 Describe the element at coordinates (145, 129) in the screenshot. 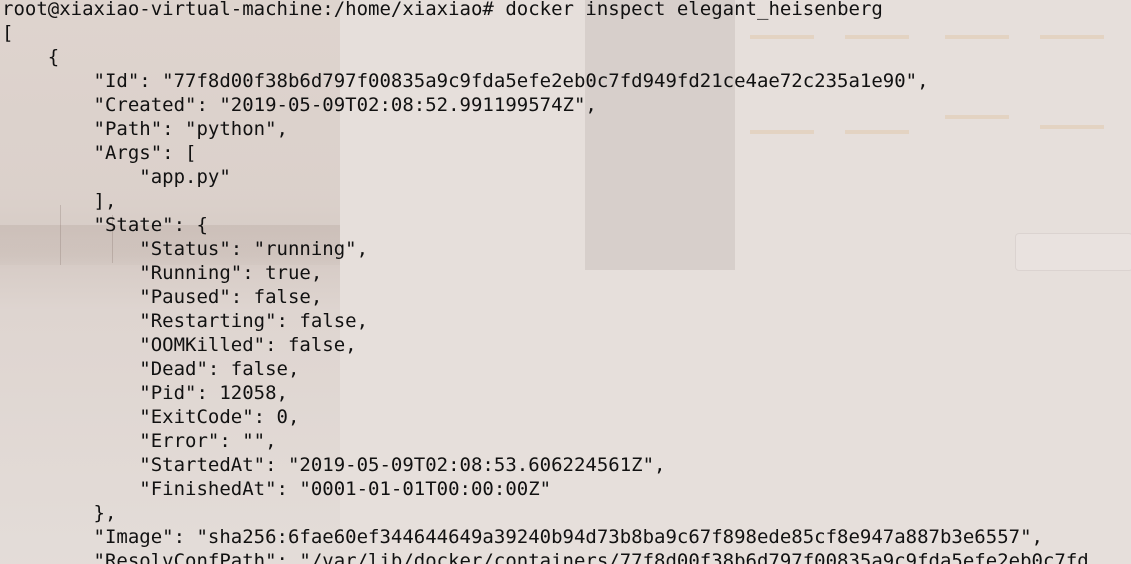

I see `output-line: "Path": "python",` at that location.